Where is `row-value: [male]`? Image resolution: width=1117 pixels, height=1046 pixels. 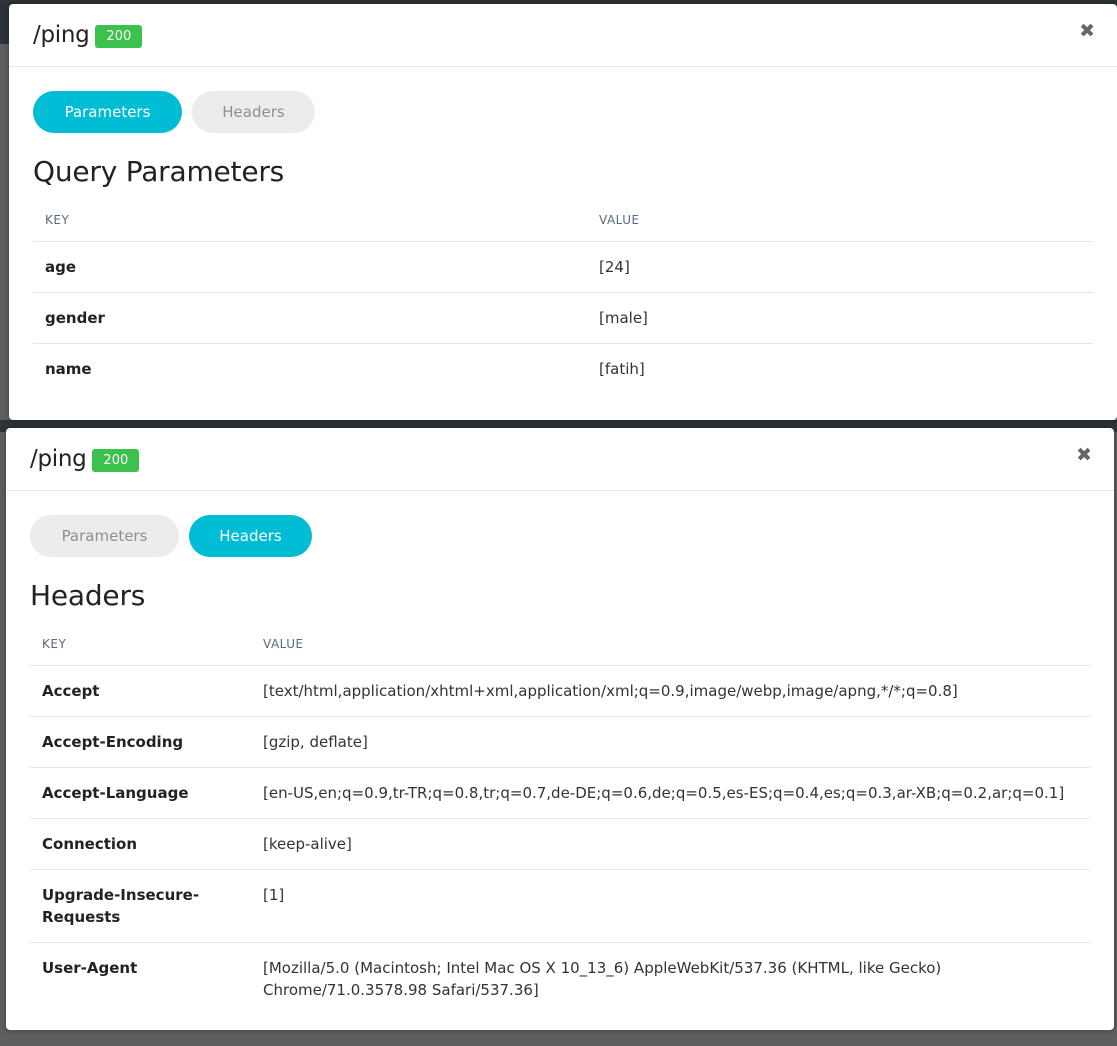
row-value: [male] is located at coordinates (840, 318).